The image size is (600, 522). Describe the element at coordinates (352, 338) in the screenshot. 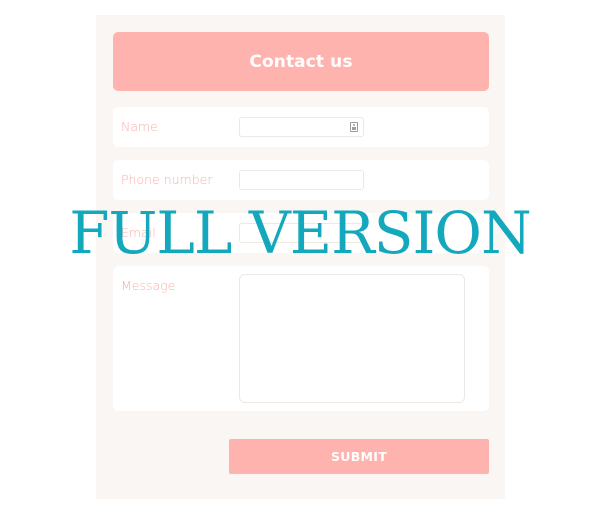

I see `message-field` at that location.